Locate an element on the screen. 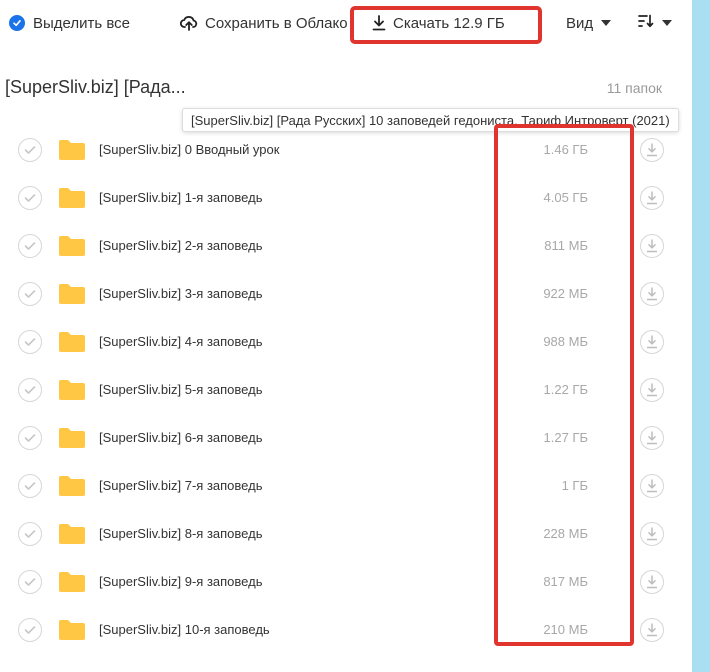 This screenshot has height=672, width=710. sort-icon is located at coordinates (646, 23).